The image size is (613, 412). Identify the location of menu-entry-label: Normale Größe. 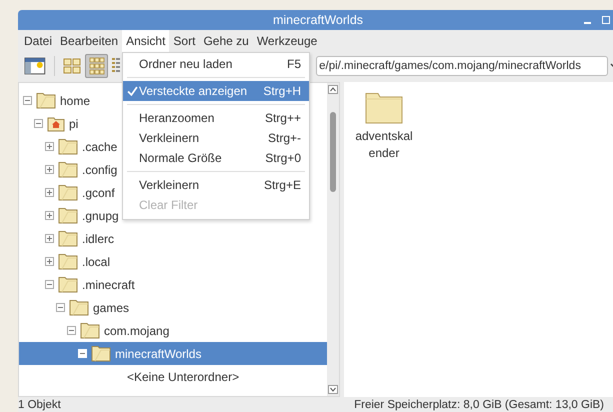
(181, 158).